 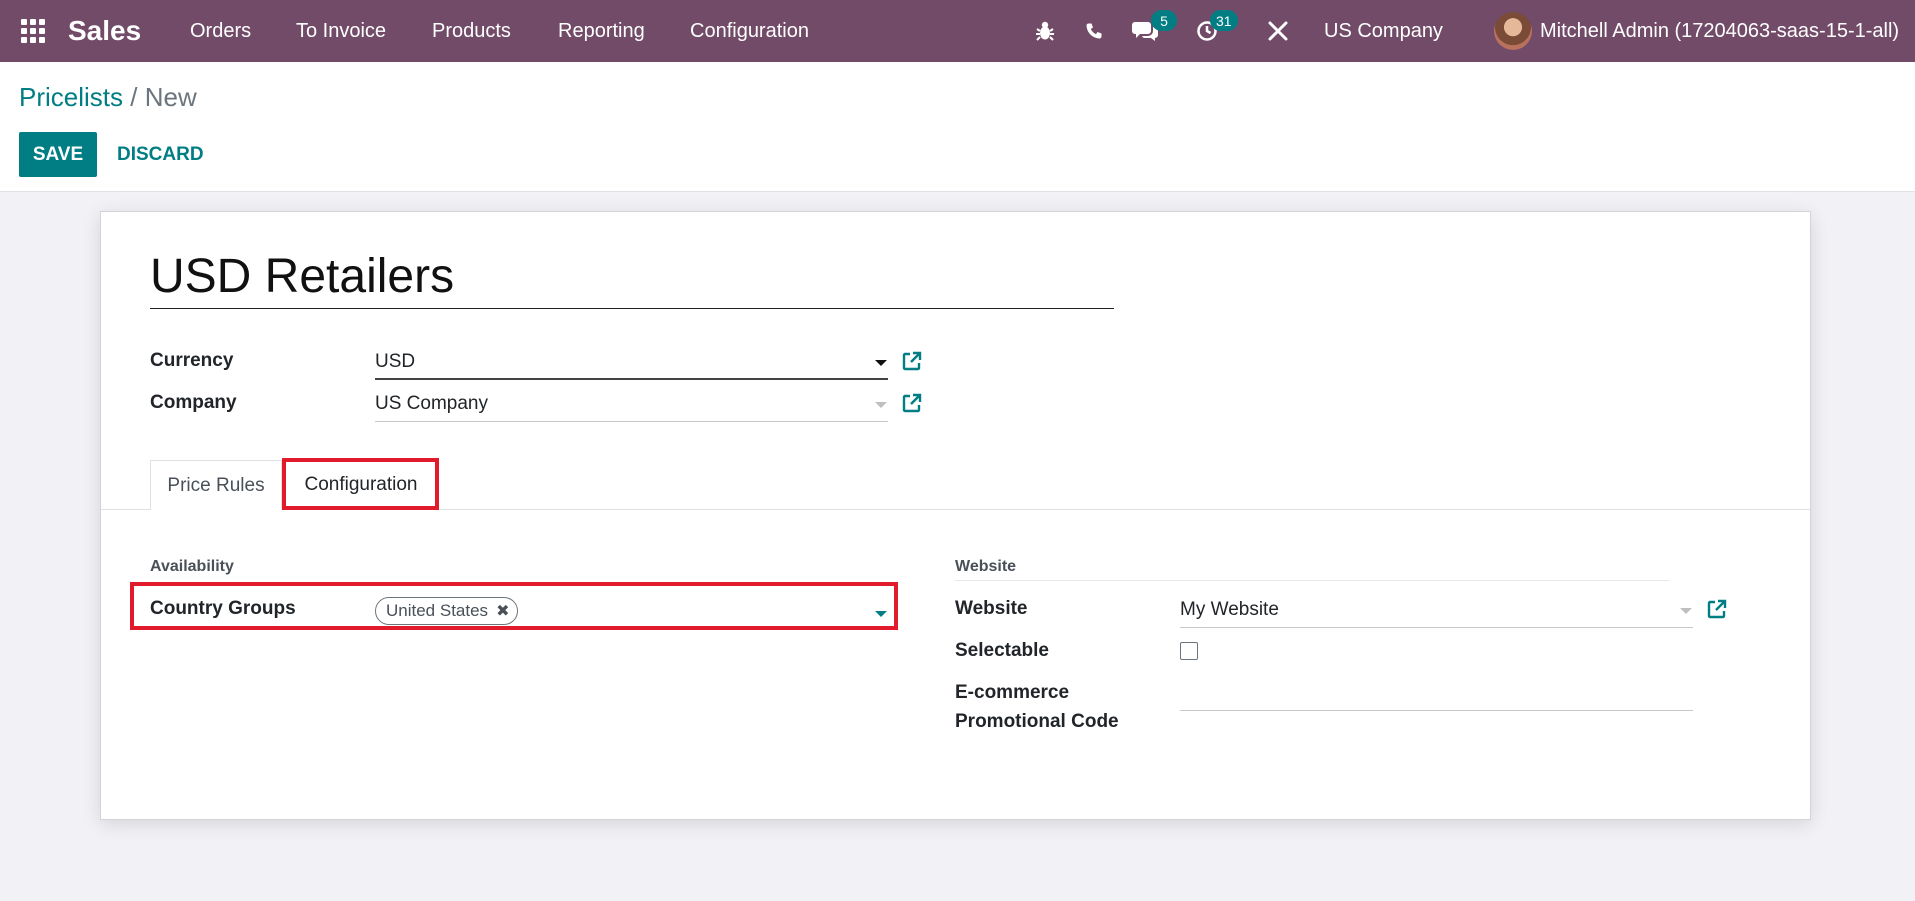 What do you see at coordinates (220, 31) in the screenshot?
I see `menu-orders: Orders` at bounding box center [220, 31].